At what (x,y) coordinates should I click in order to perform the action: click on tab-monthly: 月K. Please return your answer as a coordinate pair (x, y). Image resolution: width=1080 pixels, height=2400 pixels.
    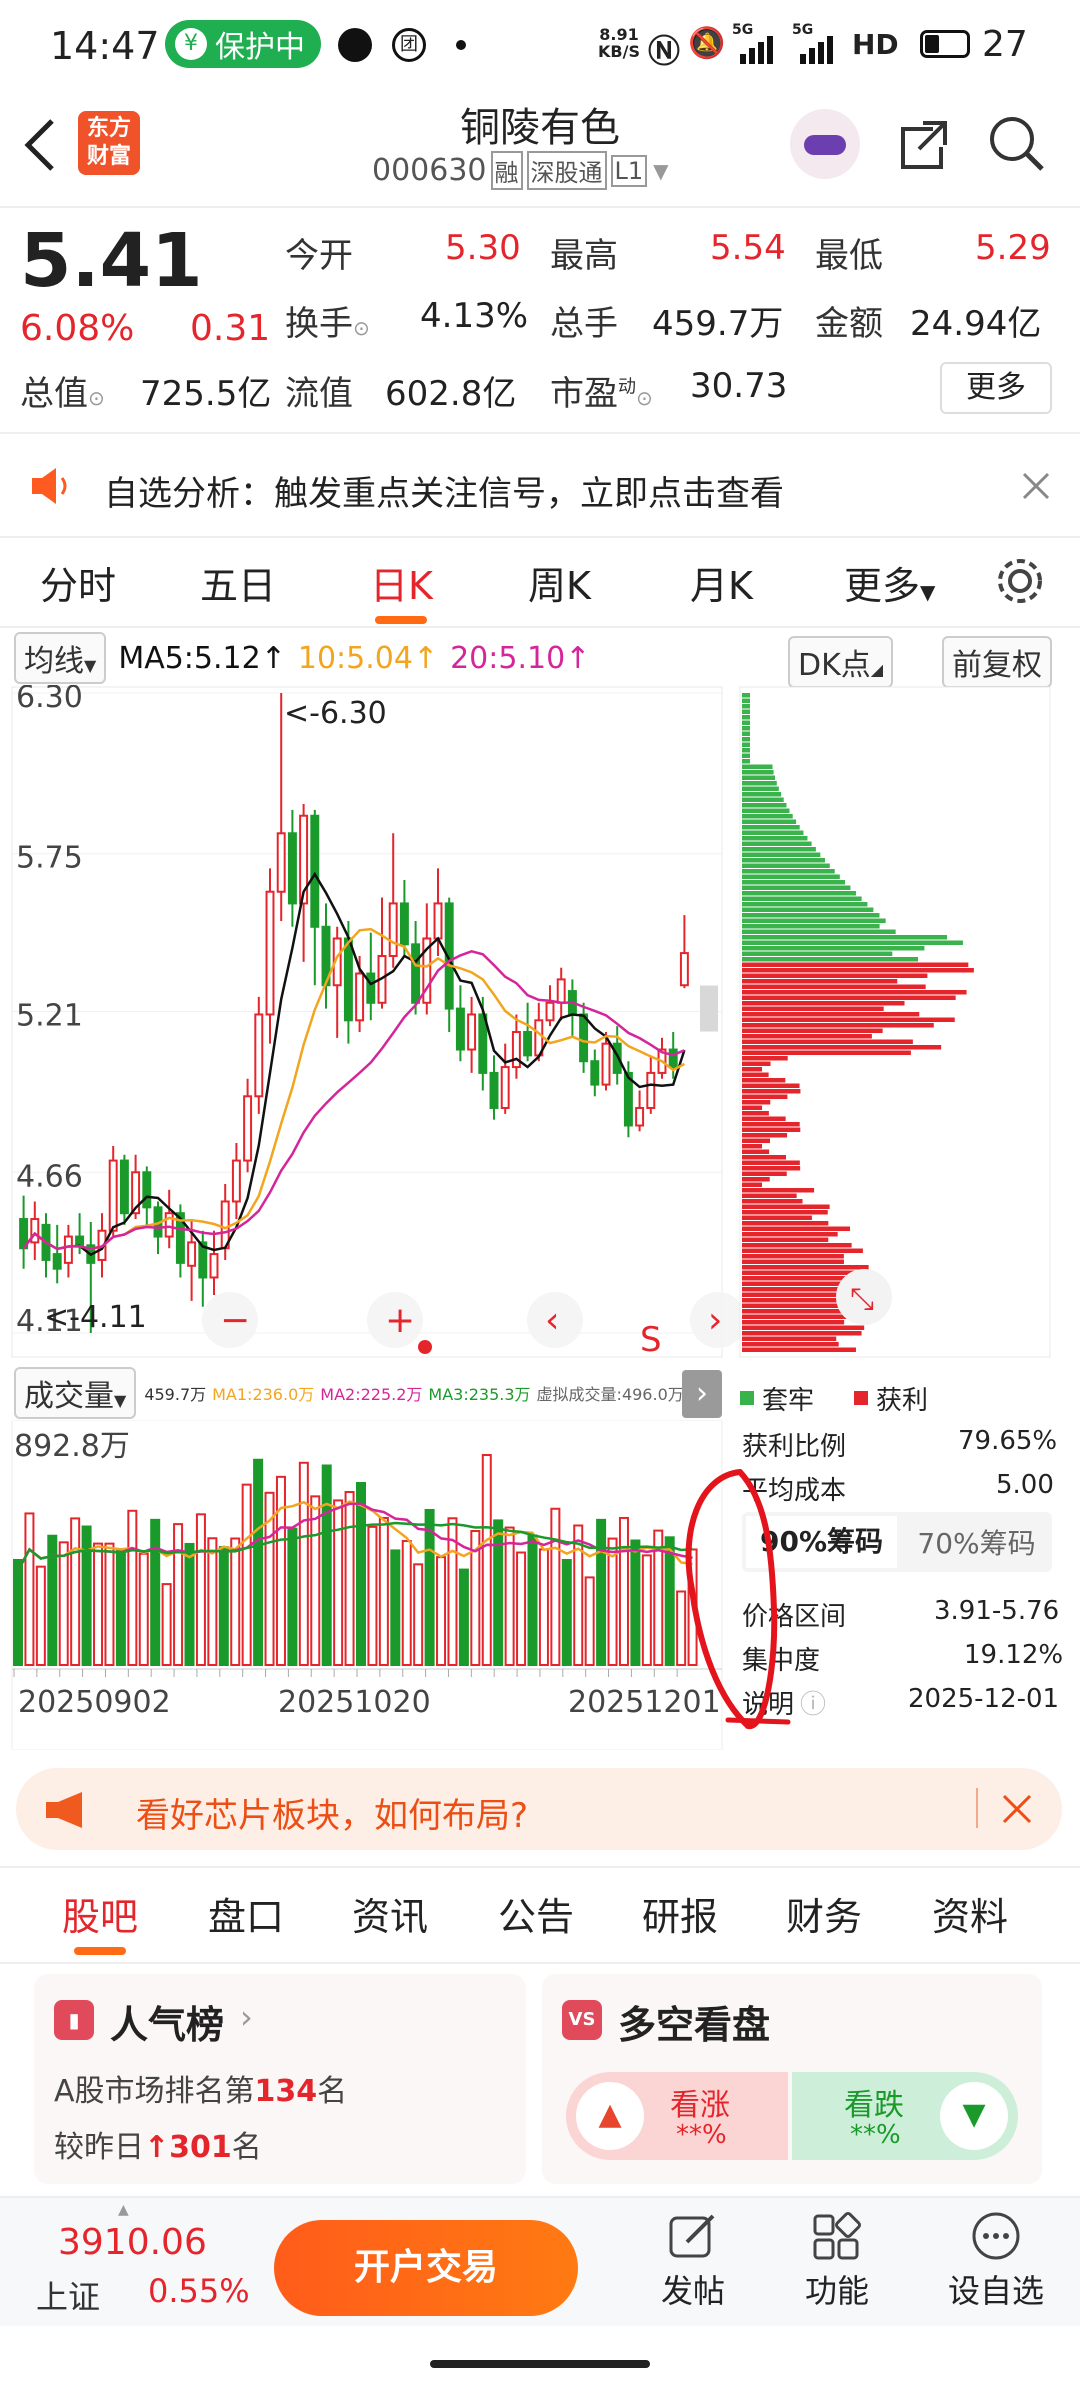
    Looking at the image, I should click on (721, 582).